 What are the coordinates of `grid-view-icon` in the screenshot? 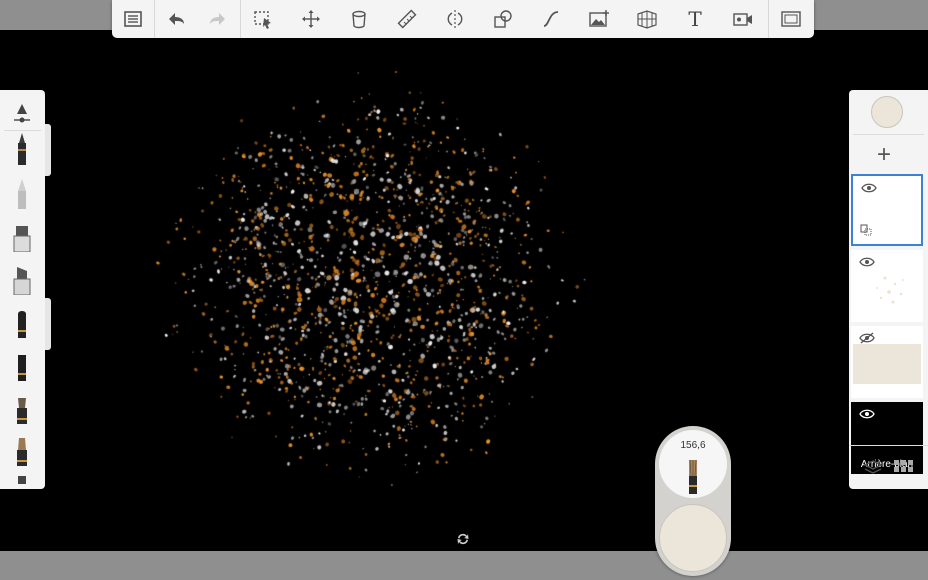 It's located at (904, 467).